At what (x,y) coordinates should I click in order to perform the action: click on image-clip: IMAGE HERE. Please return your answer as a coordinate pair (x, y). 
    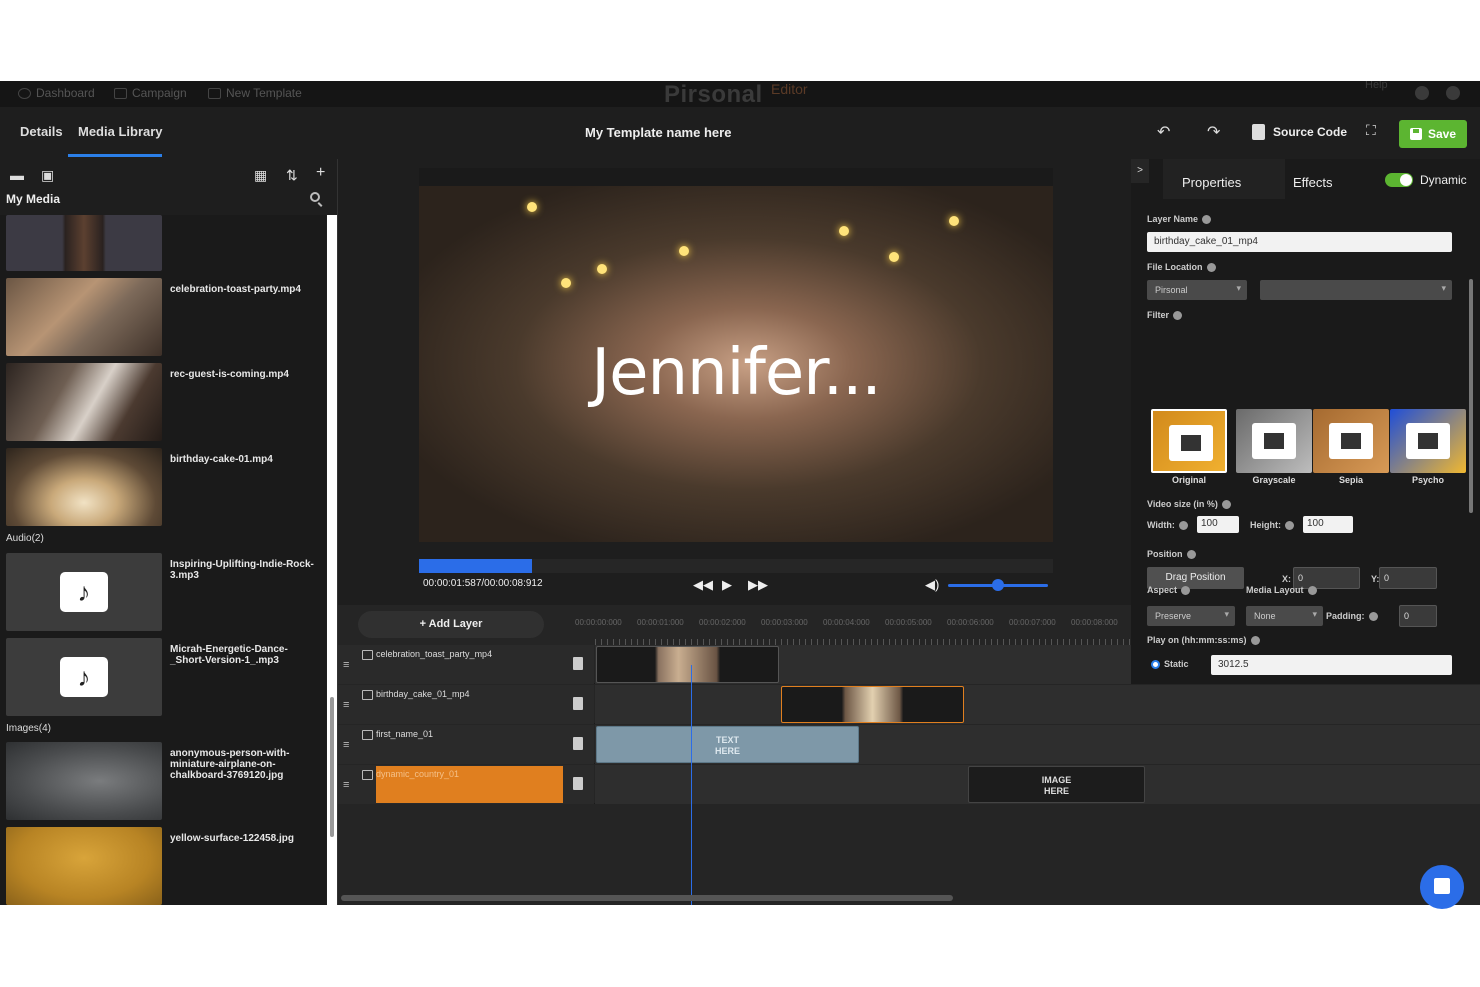
    Looking at the image, I should click on (1056, 784).